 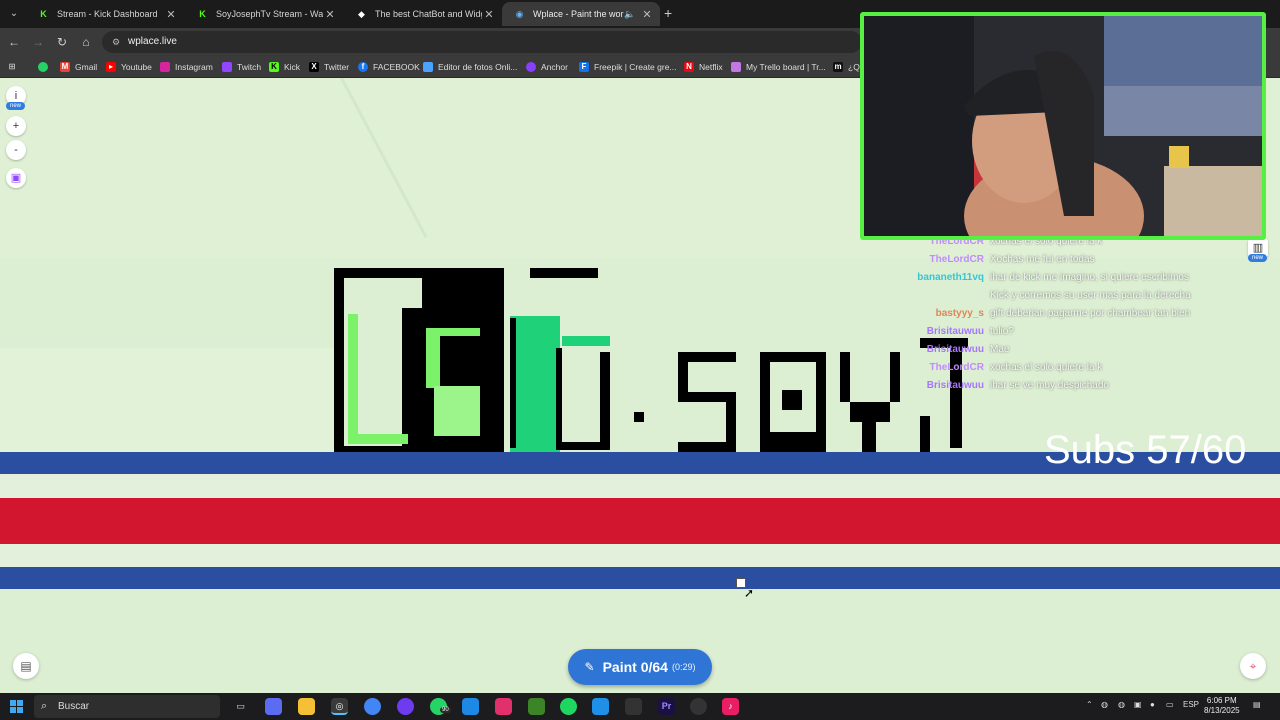 What do you see at coordinates (683, 667) in the screenshot?
I see `paint-timer: (0:29)` at bounding box center [683, 667].